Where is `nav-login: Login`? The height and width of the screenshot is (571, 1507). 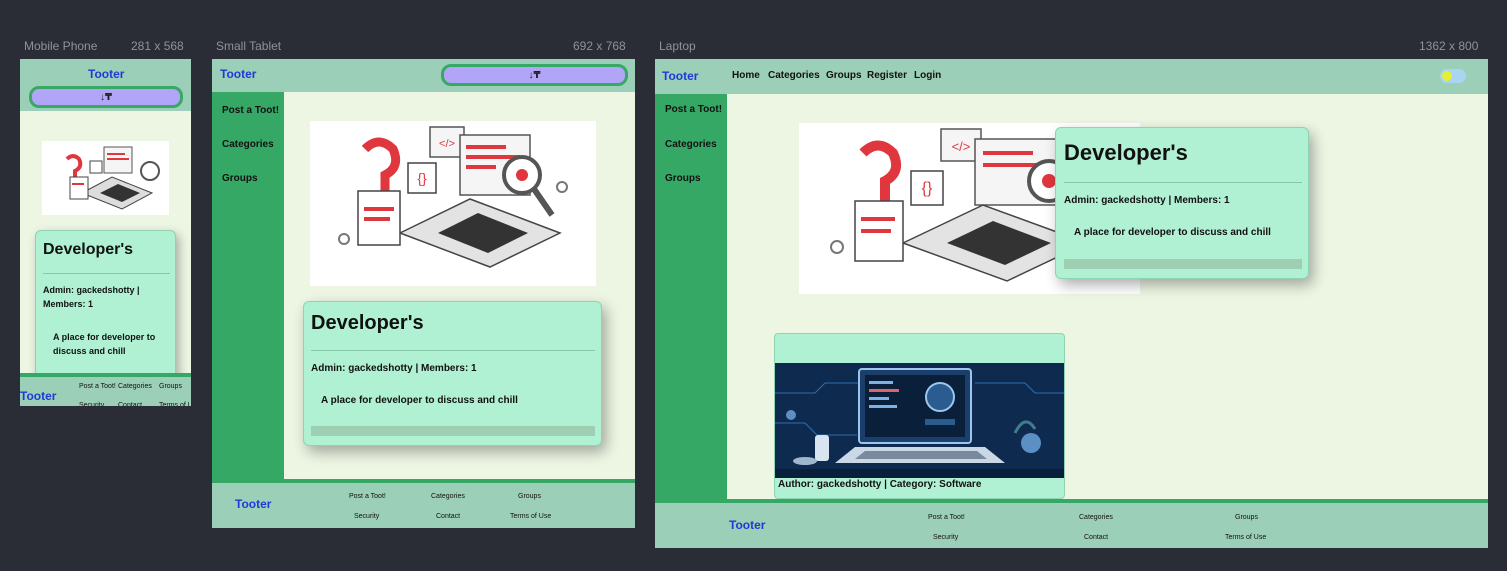
nav-login: Login is located at coordinates (927, 75).